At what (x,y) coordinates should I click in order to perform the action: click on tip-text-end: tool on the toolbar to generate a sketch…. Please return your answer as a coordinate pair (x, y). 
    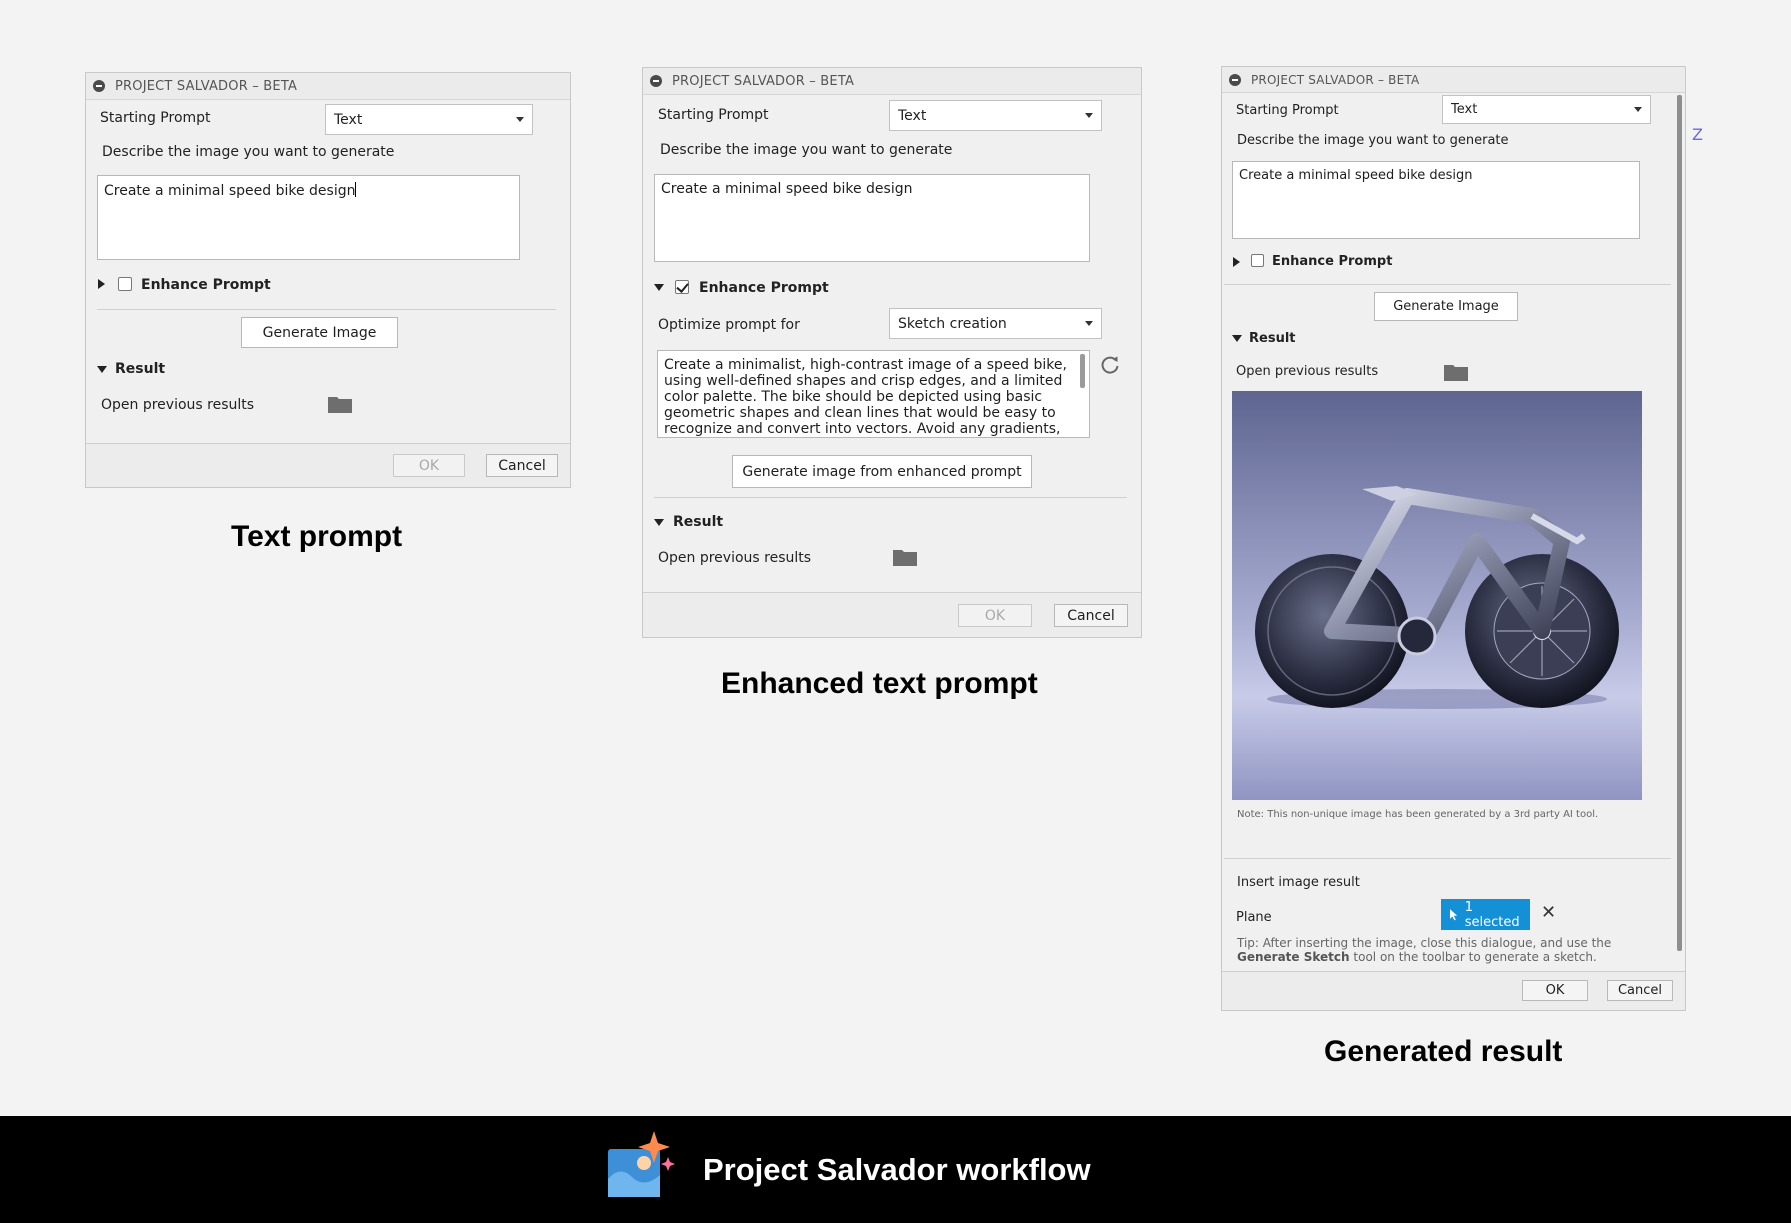
    Looking at the image, I should click on (1475, 957).